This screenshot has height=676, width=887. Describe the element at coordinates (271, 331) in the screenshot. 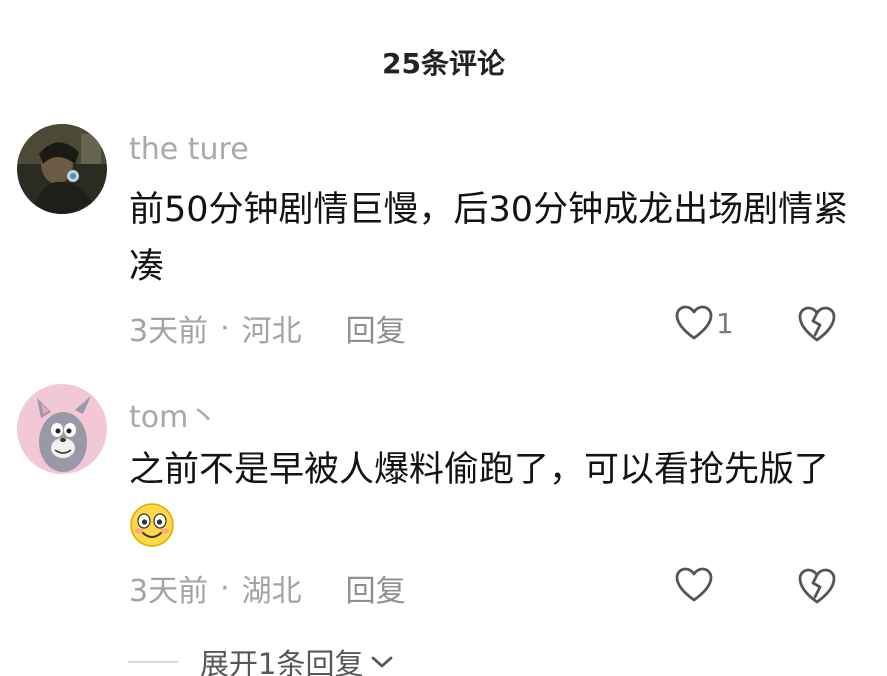

I see `comment-location: 河北` at that location.